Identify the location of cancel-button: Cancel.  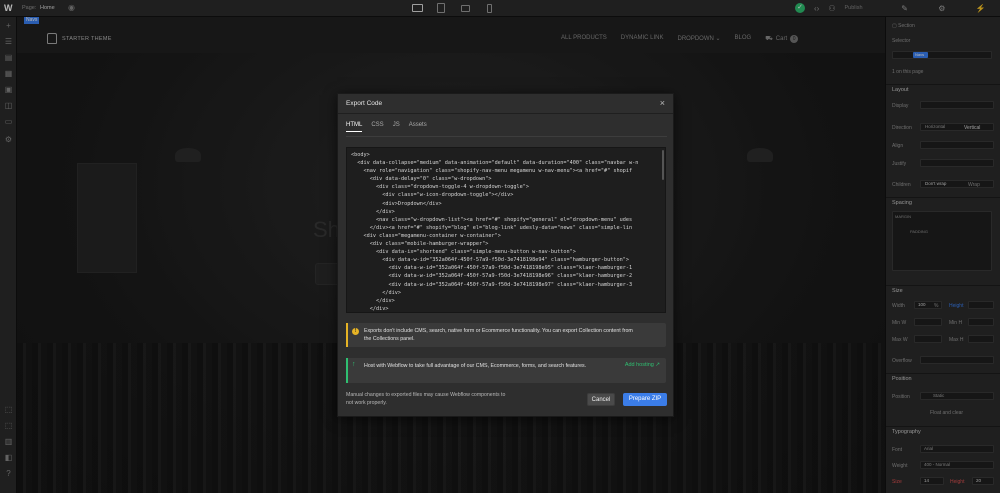
(601, 399).